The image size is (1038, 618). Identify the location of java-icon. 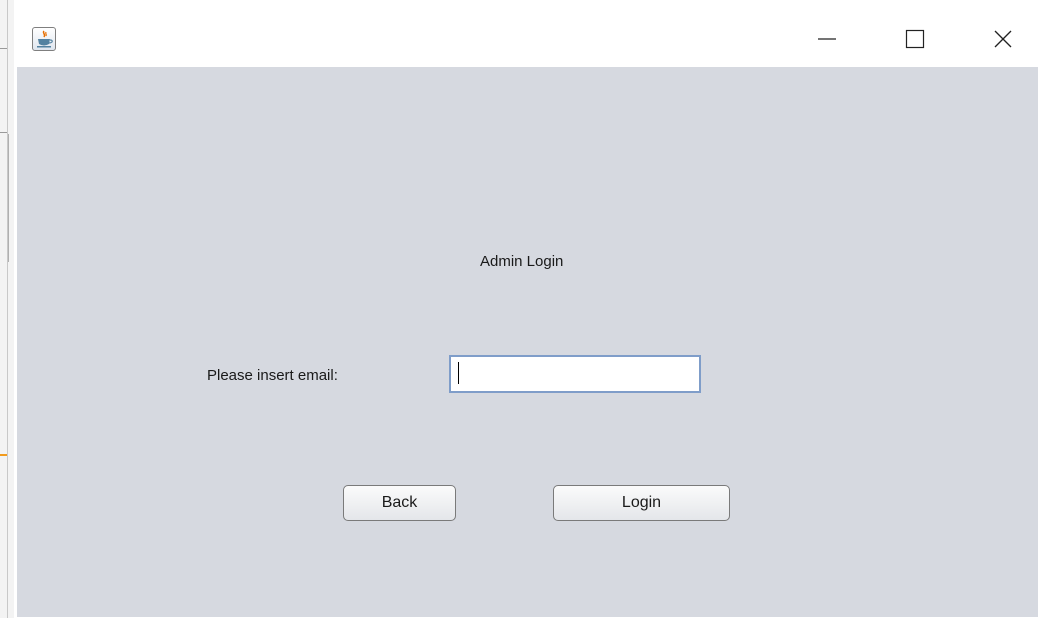
(44, 39).